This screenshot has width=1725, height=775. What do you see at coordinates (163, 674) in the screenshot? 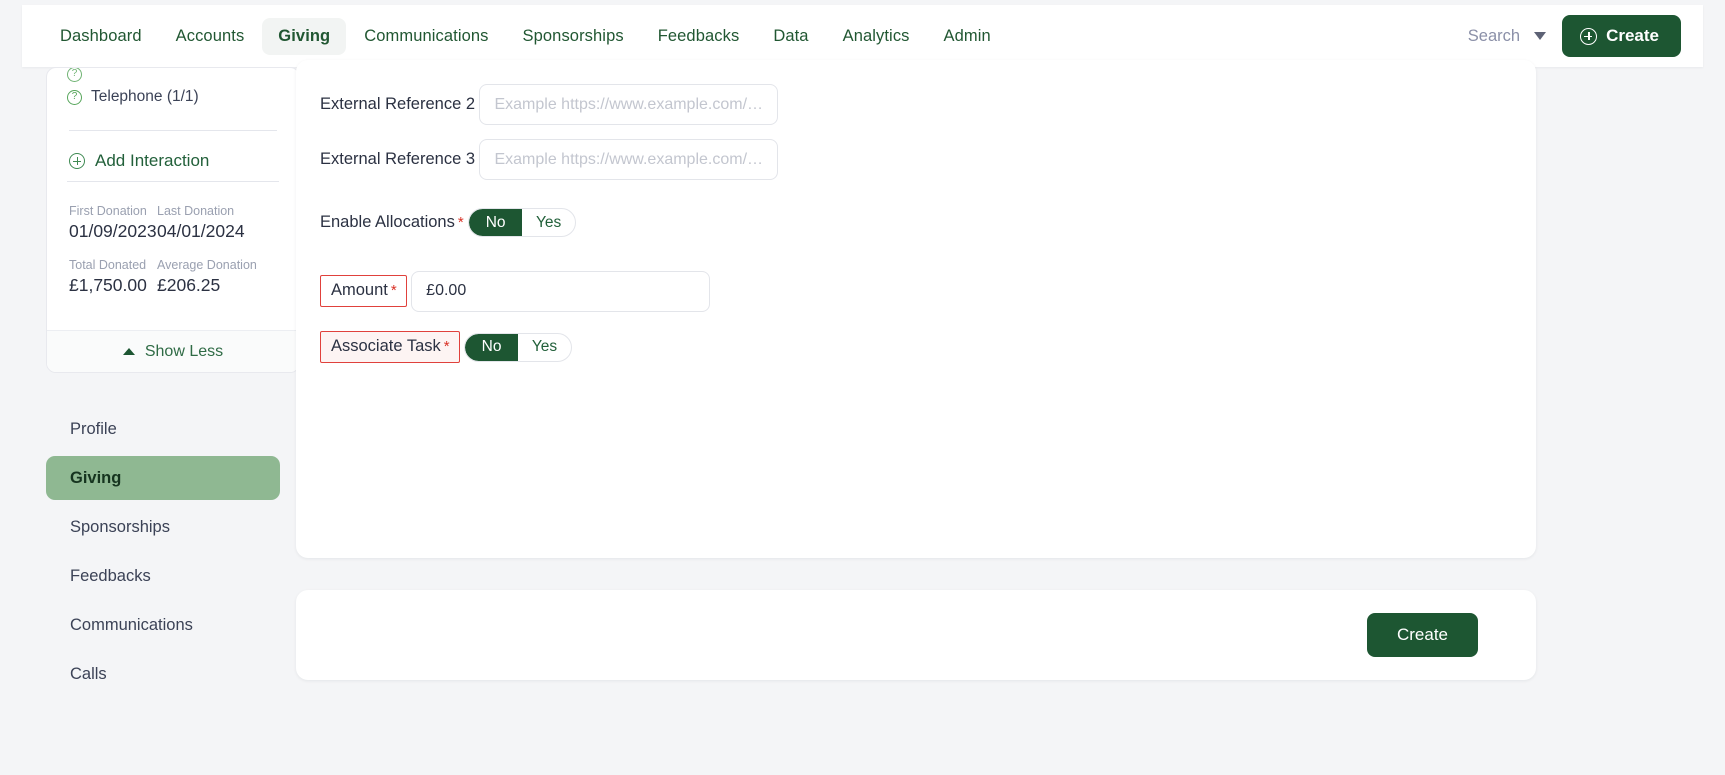
I see `sidebar-item-calls: Calls` at bounding box center [163, 674].